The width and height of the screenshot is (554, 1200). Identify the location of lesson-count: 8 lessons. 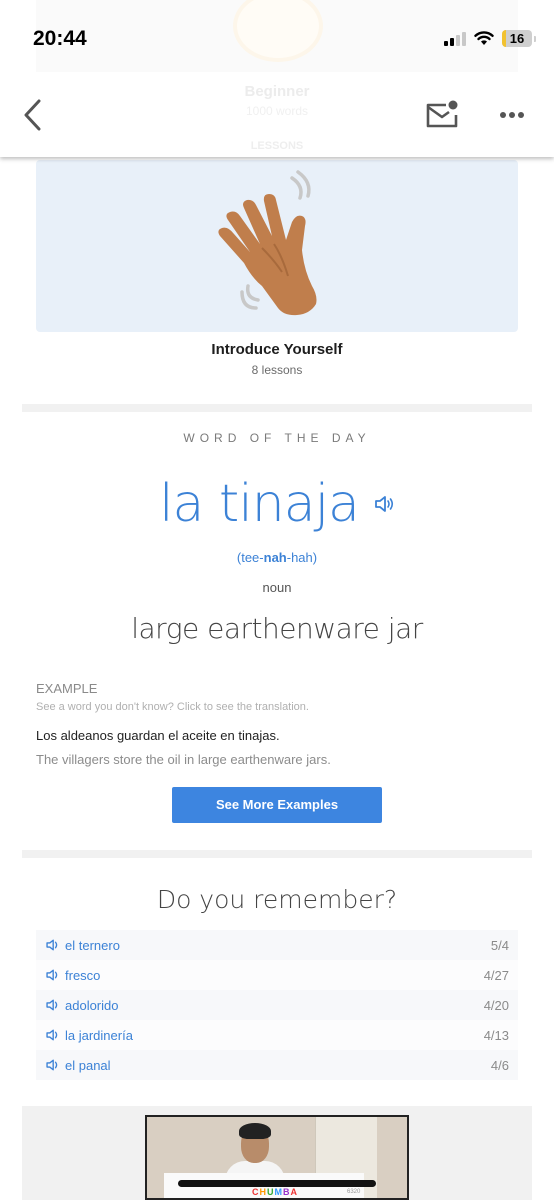
(277, 370).